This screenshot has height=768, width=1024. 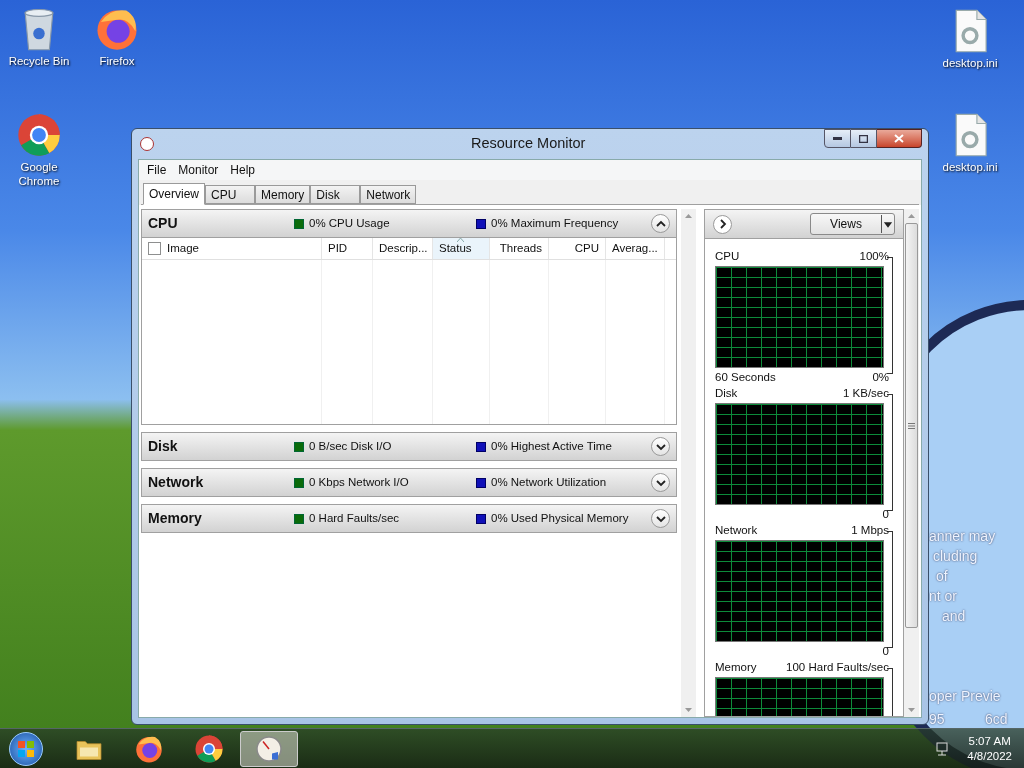 I want to click on chevron-up-icon, so click(x=660, y=223).